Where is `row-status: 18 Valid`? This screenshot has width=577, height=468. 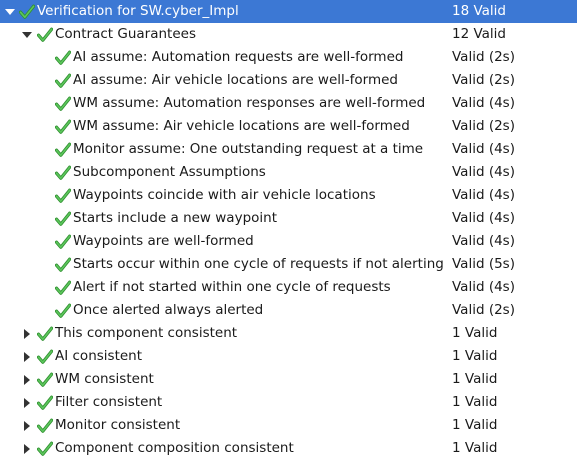 row-status: 18 Valid is located at coordinates (479, 11).